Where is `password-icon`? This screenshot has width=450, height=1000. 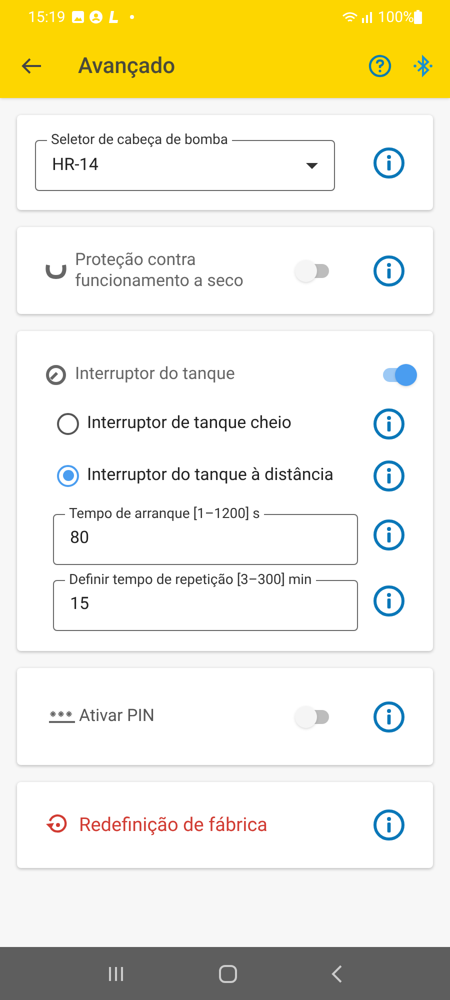
password-icon is located at coordinates (62, 717).